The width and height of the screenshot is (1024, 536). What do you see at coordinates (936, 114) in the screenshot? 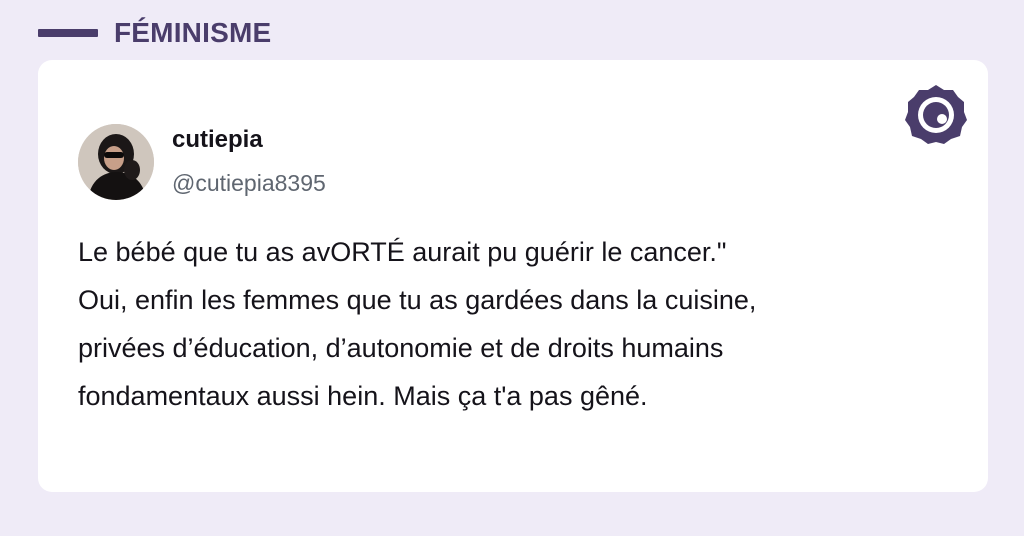
I see `brand-logo-icon` at bounding box center [936, 114].